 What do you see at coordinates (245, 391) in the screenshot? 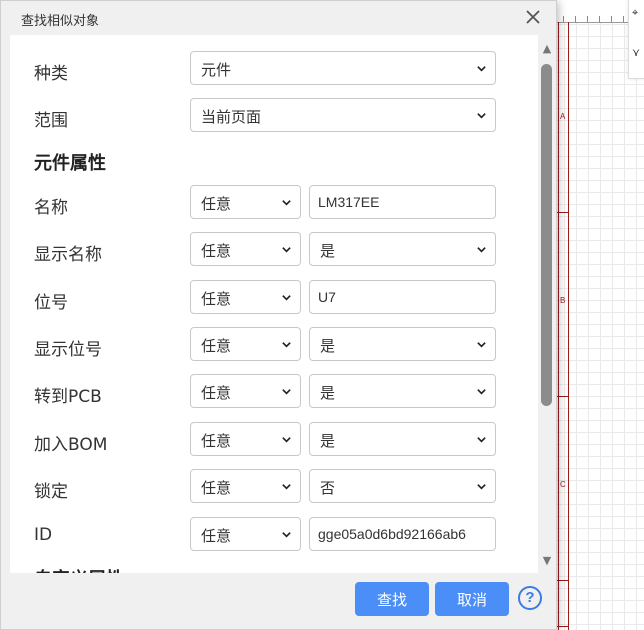
I see `to-pcb-match-select: 任意` at bounding box center [245, 391].